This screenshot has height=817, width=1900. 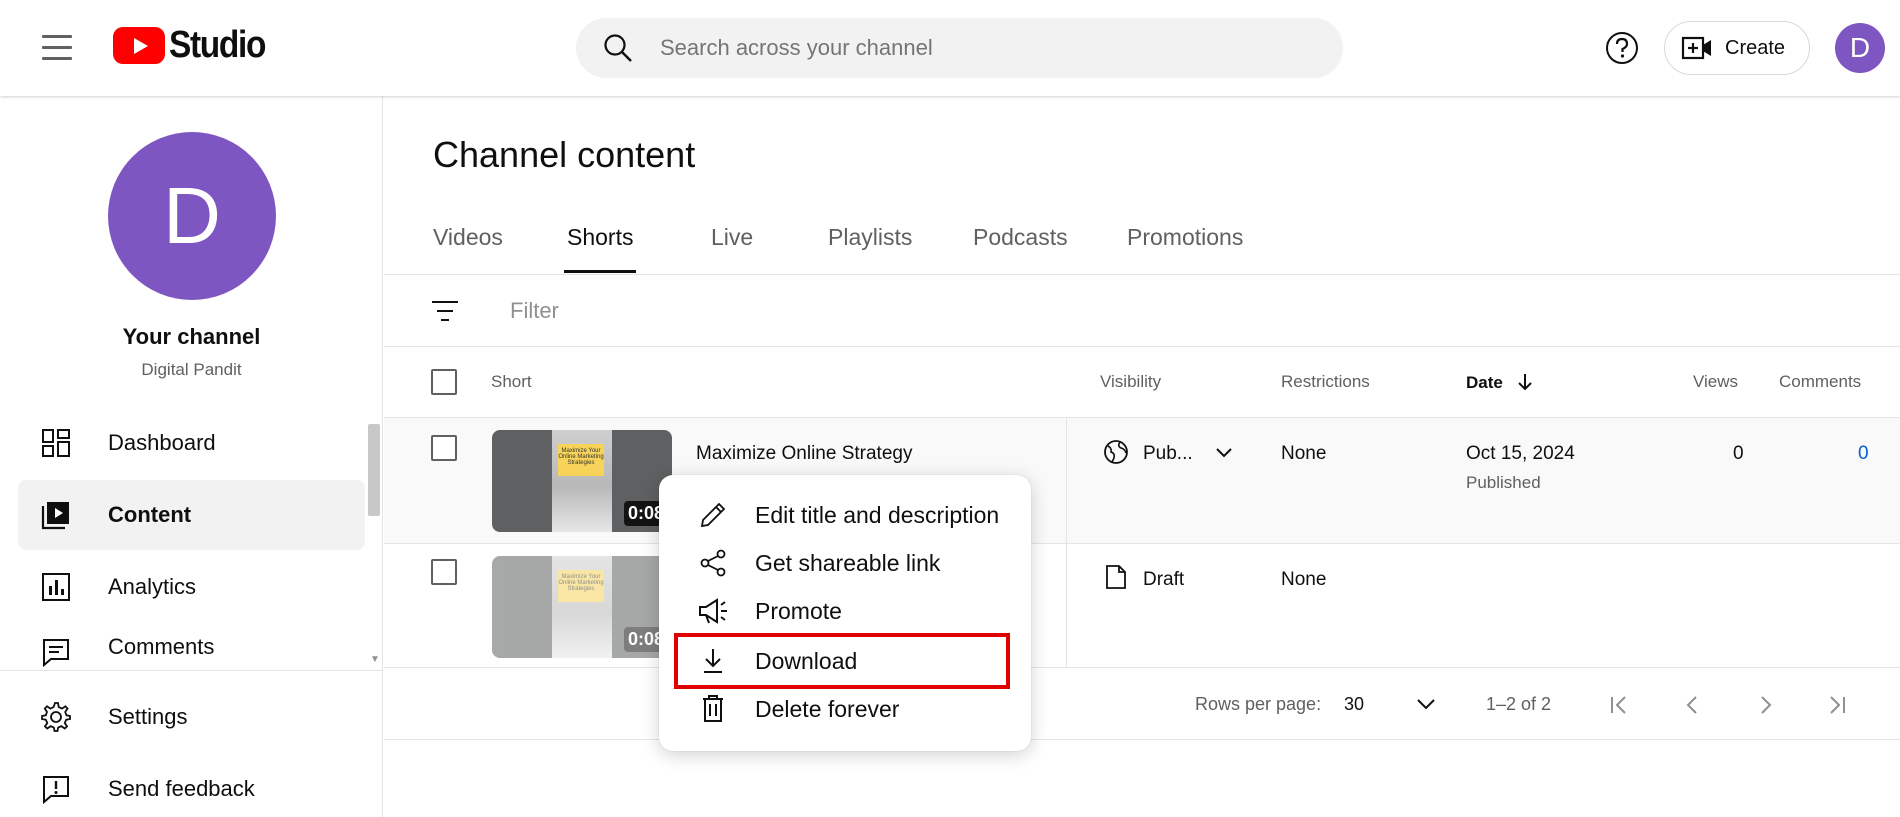 I want to click on date-value: Oct 15, 2024, so click(x=1520, y=453).